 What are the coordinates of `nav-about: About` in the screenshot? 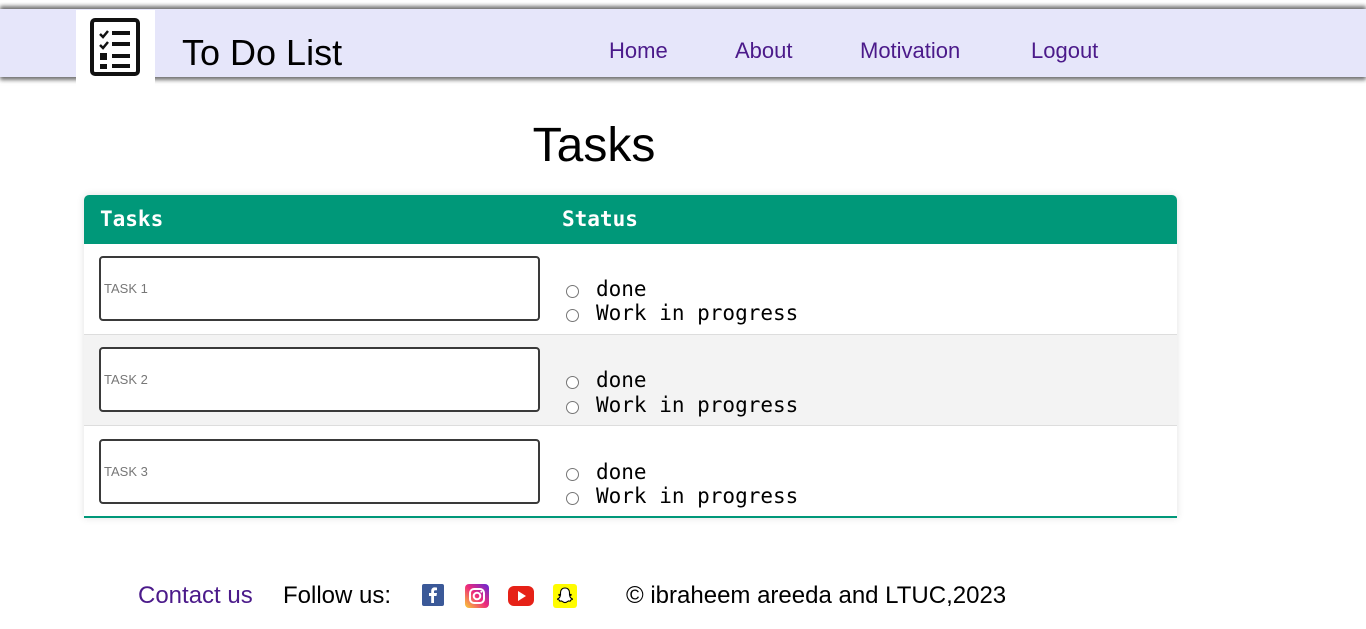 It's located at (764, 51).